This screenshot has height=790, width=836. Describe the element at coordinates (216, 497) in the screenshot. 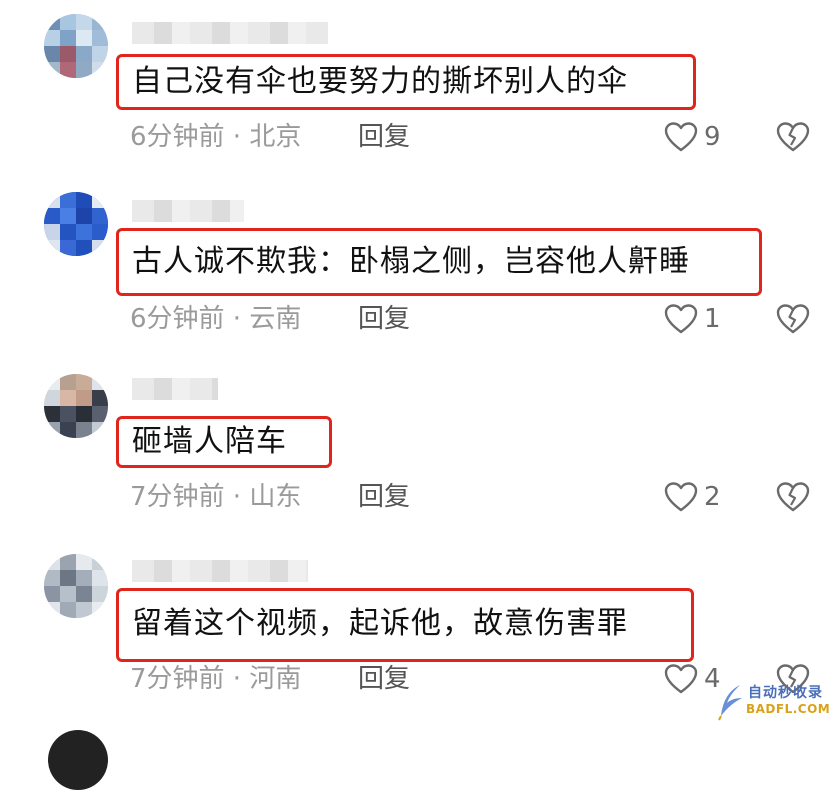

I see `comment-meta: 7分钟前 · 山东` at that location.